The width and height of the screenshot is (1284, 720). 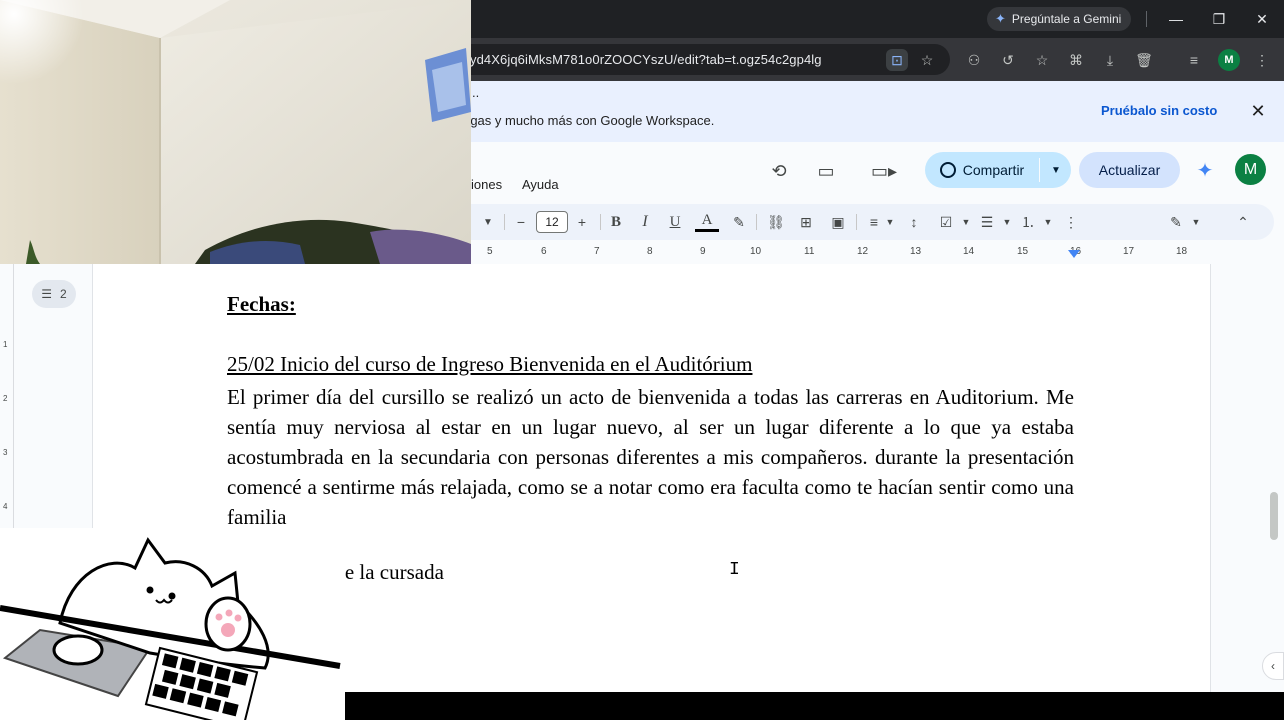 What do you see at coordinates (1066, 19) in the screenshot?
I see `ask-gemini-label: Pregúntale a Gemini` at bounding box center [1066, 19].